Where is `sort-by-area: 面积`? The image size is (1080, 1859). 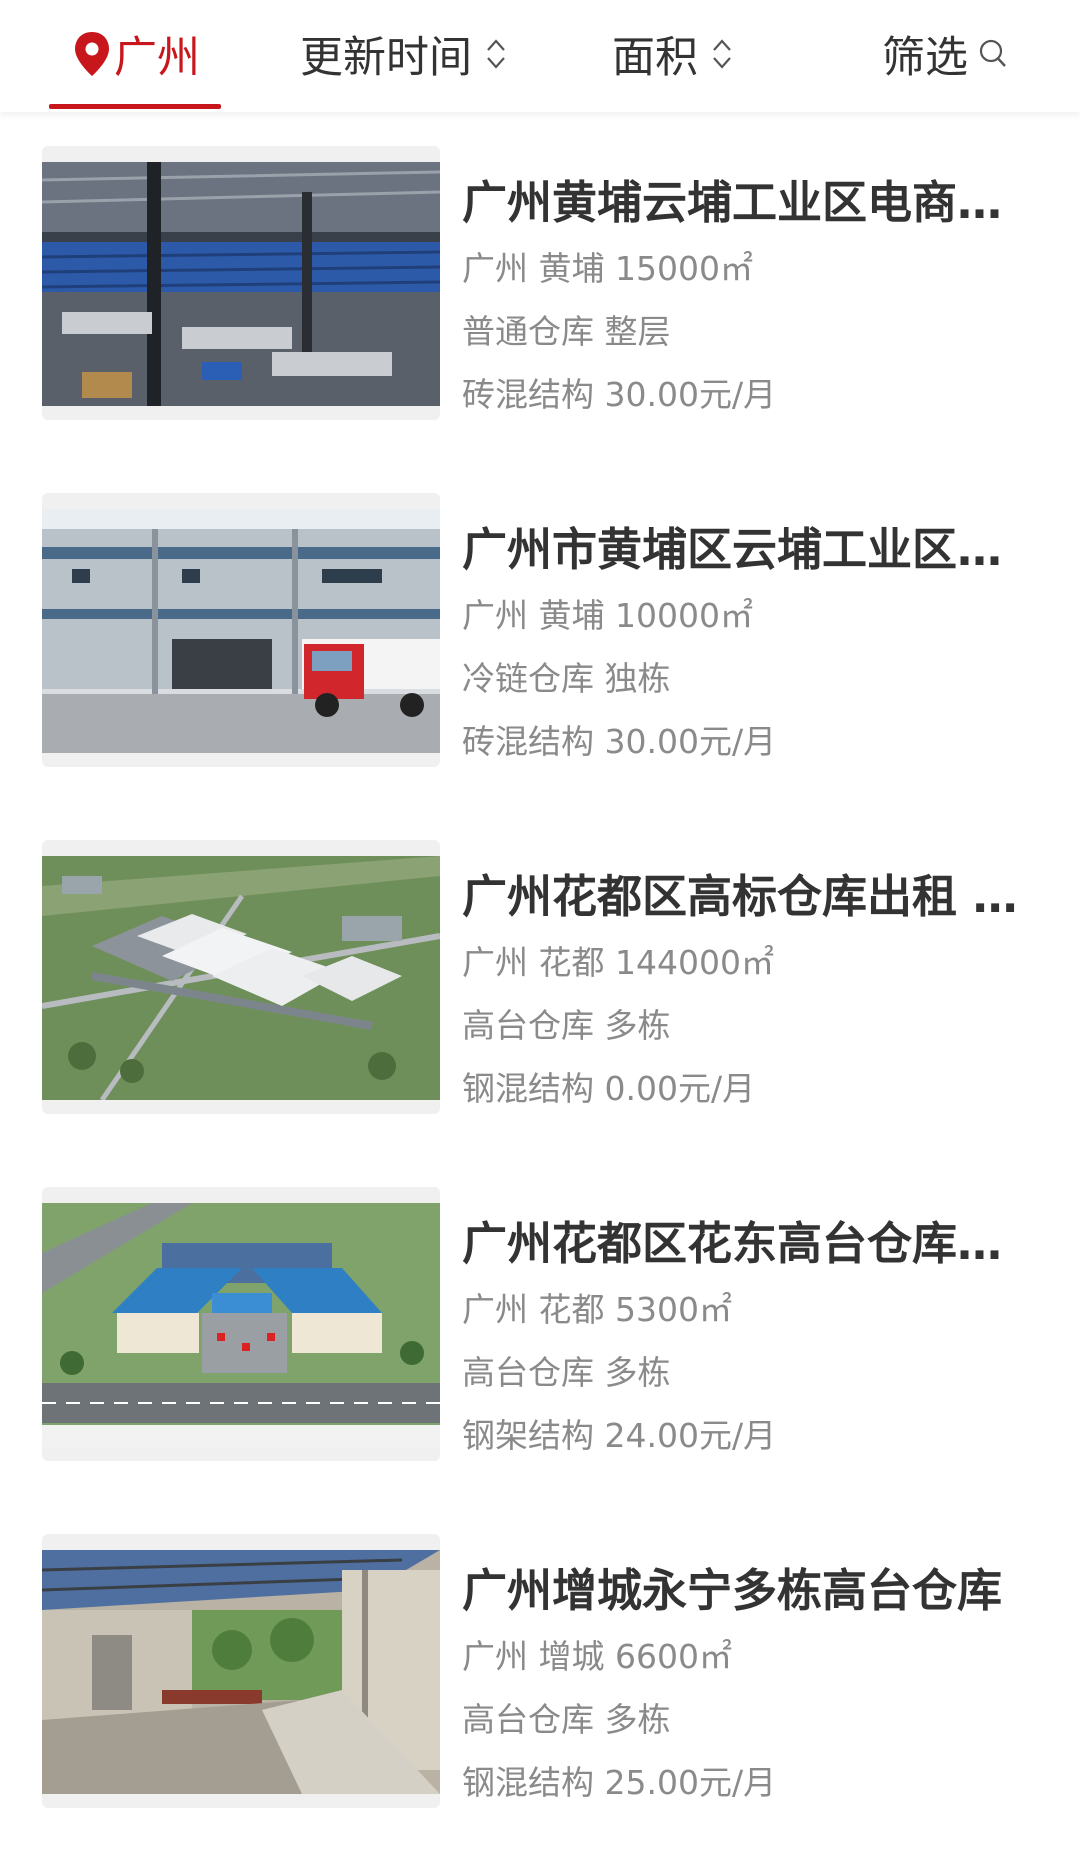 sort-by-area: 面积 is located at coordinates (673, 54).